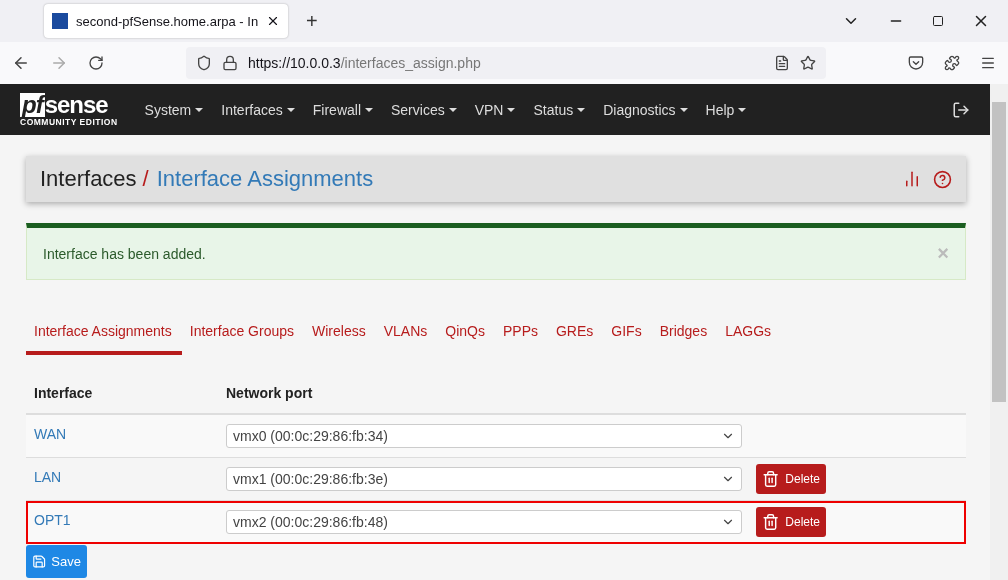 Image resolution: width=1008 pixels, height=580 pixels. I want to click on interface-link: OPT1, so click(130, 514).